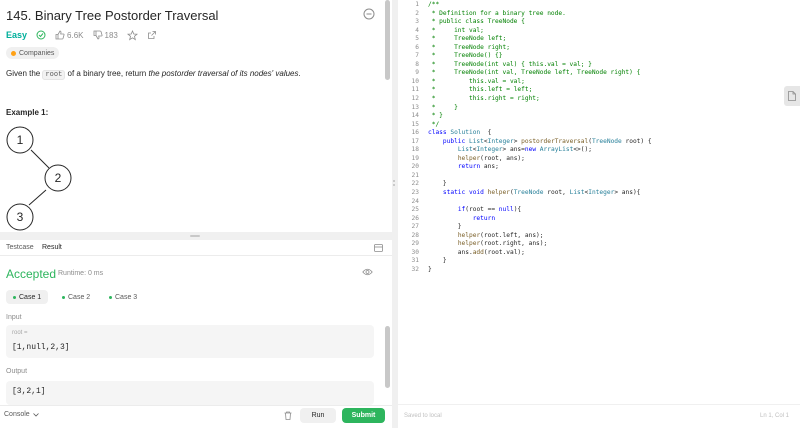 This screenshot has height=428, width=800. I want to click on code-line: 20 return ans;, so click(599, 167).